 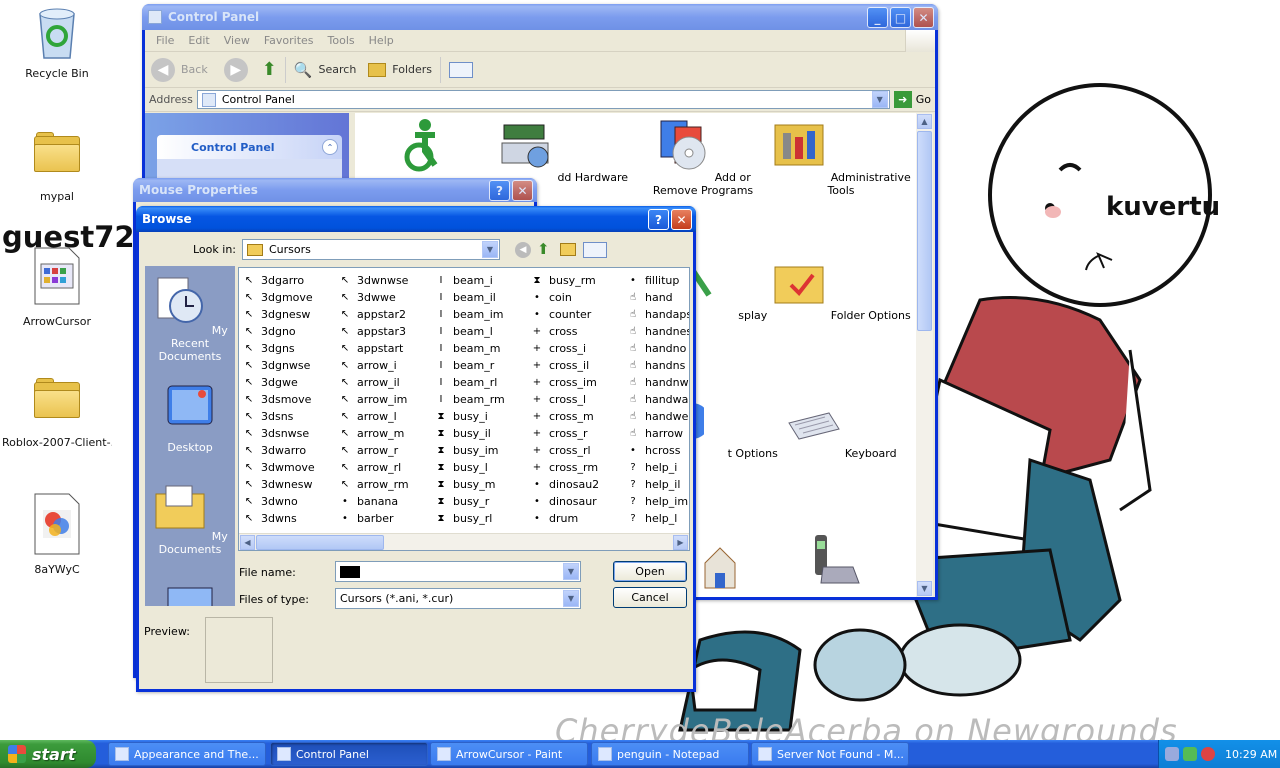 I want to click on cp-item-administrative-tools: Administrative Tools, so click(x=841, y=157).